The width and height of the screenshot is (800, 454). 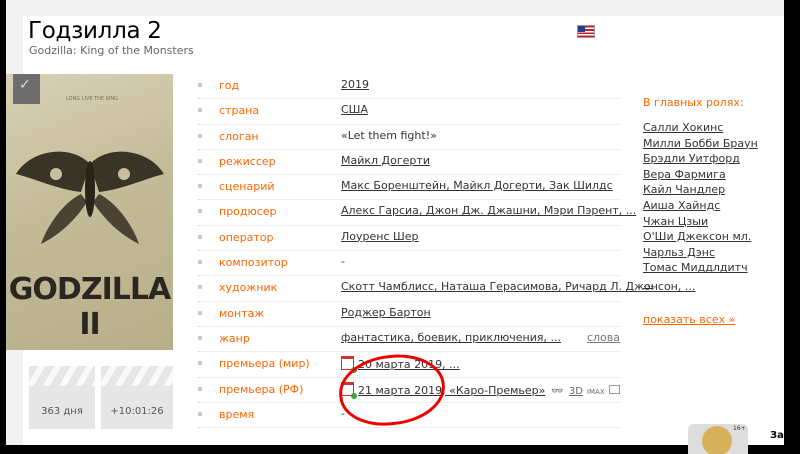 What do you see at coordinates (614, 389) in the screenshot?
I see `mail-icon` at bounding box center [614, 389].